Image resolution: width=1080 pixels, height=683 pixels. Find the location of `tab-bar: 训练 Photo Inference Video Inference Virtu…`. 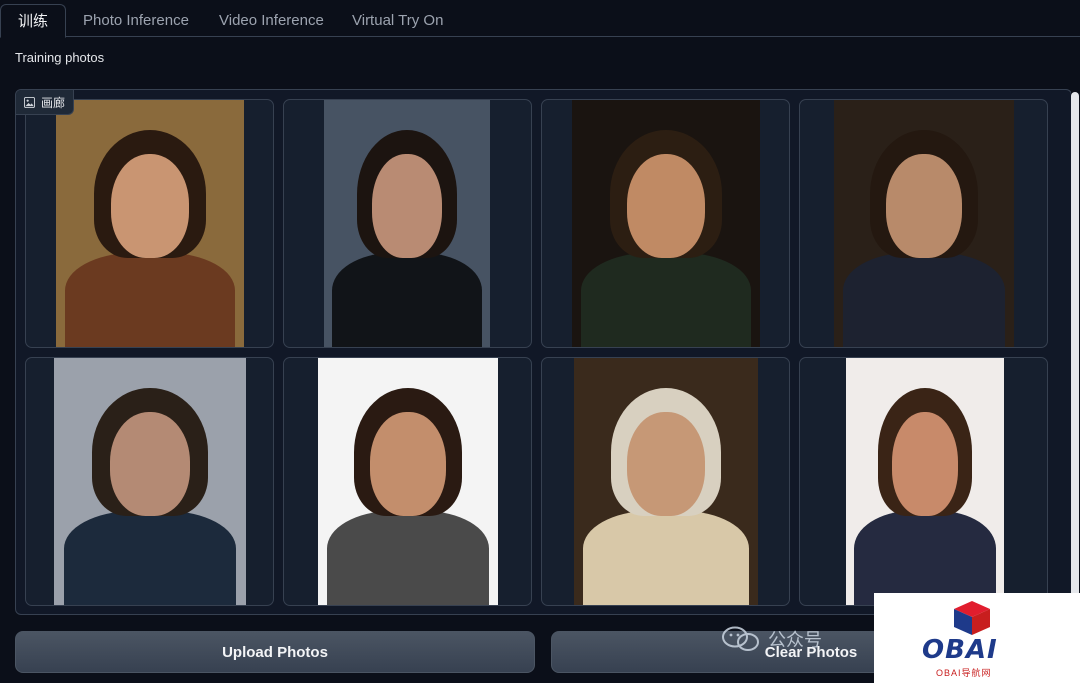

tab-bar: 训练 Photo Inference Video Inference Virtu… is located at coordinates (540, 19).